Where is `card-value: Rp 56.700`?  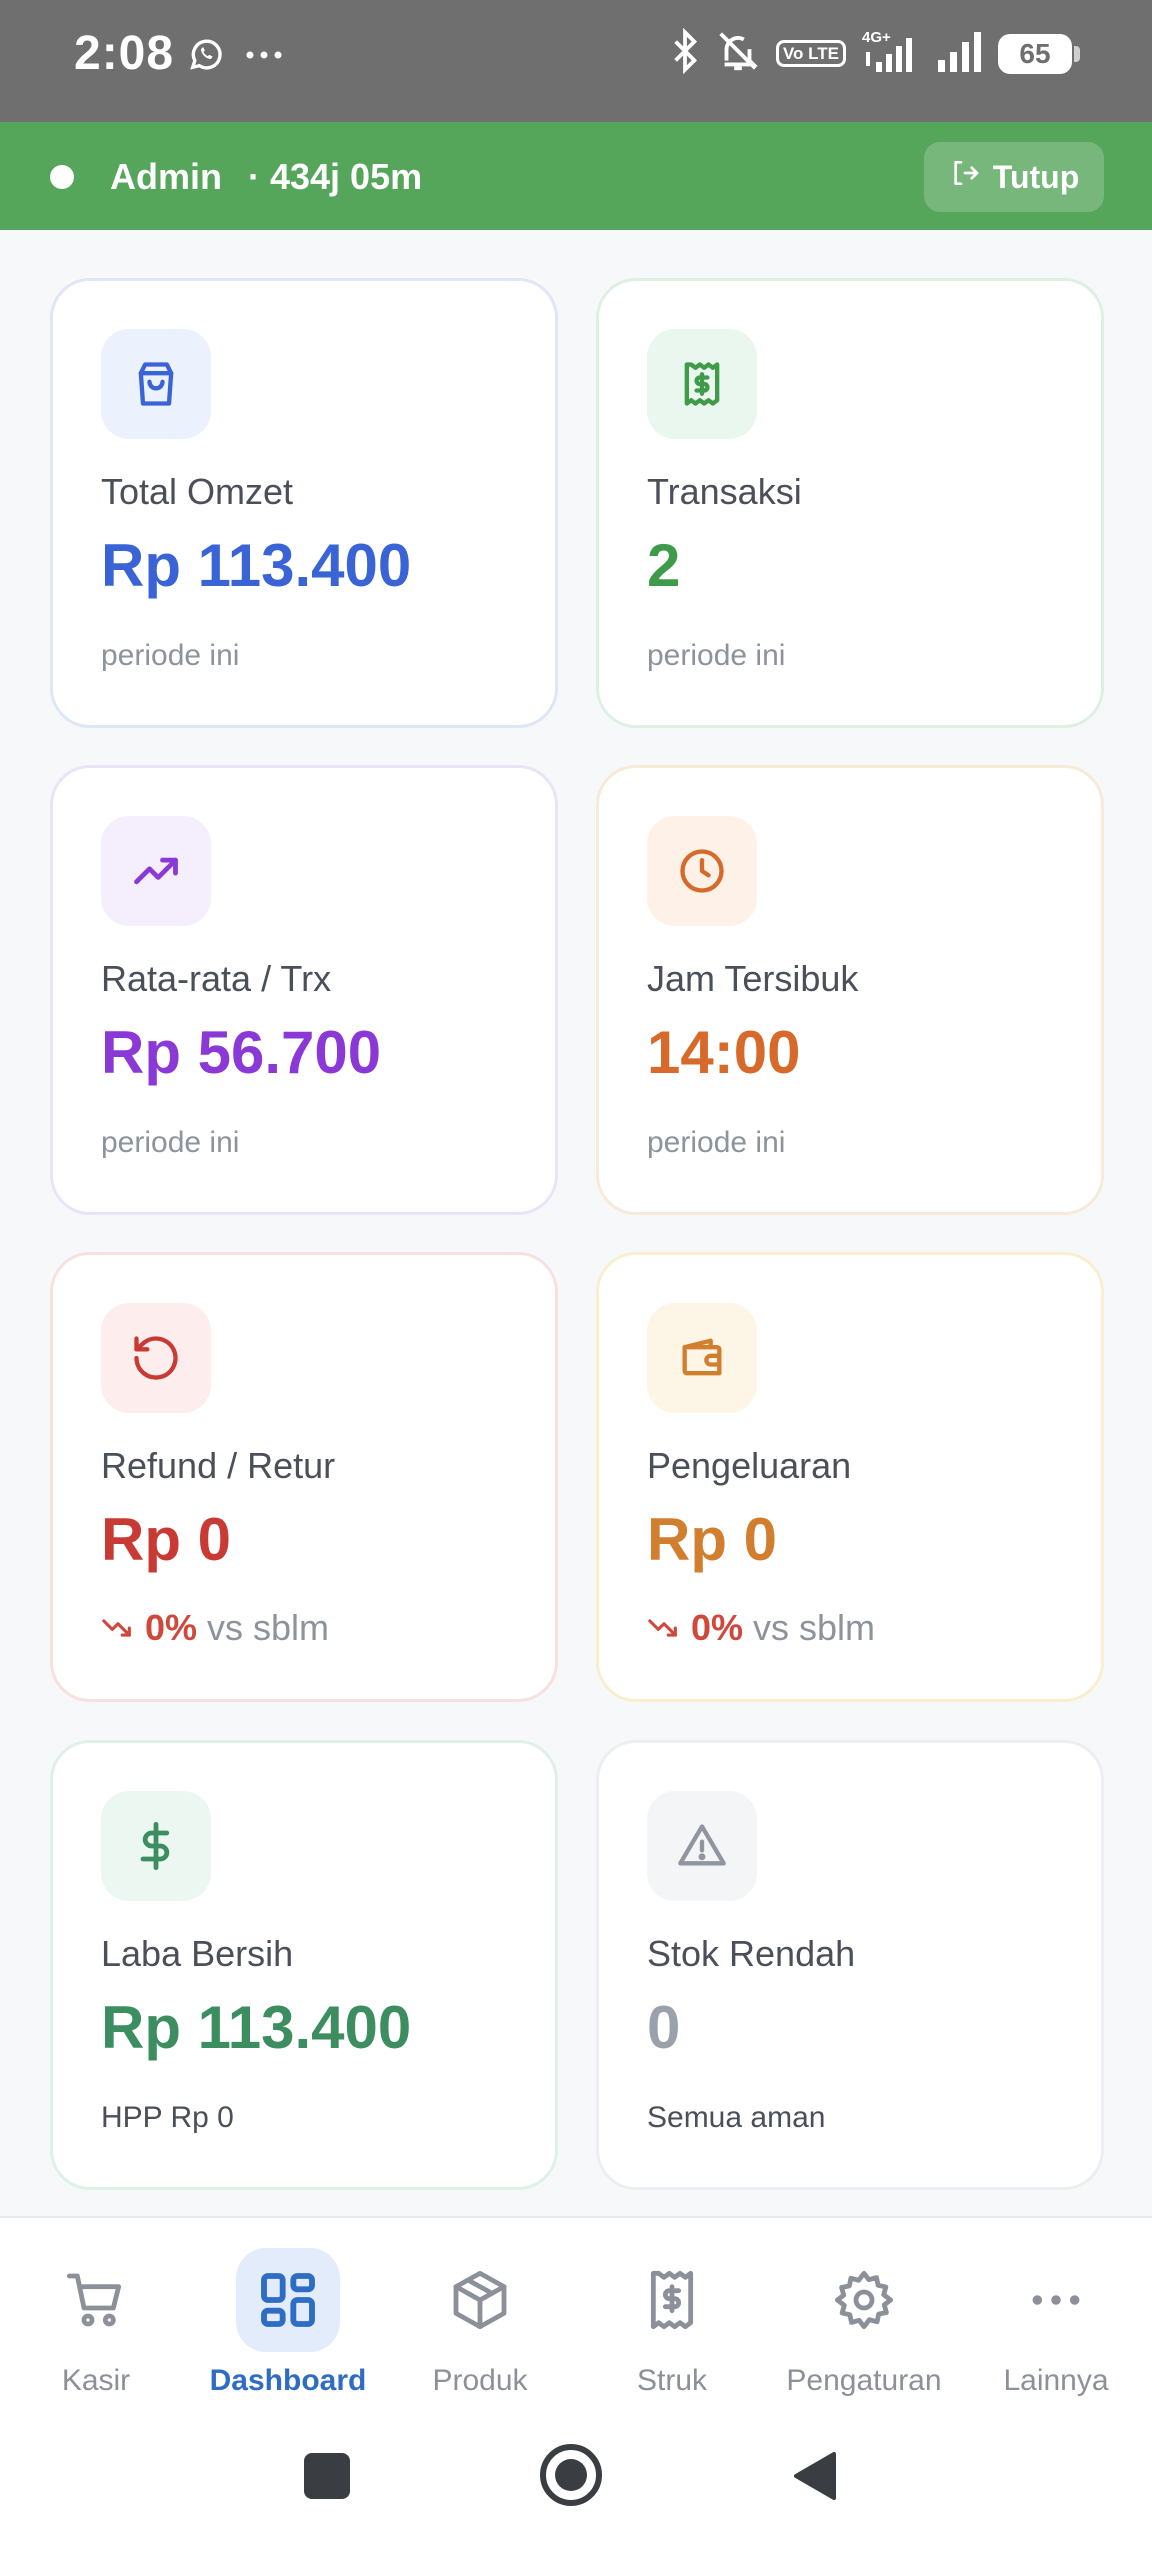
card-value: Rp 56.700 is located at coordinates (241, 1052).